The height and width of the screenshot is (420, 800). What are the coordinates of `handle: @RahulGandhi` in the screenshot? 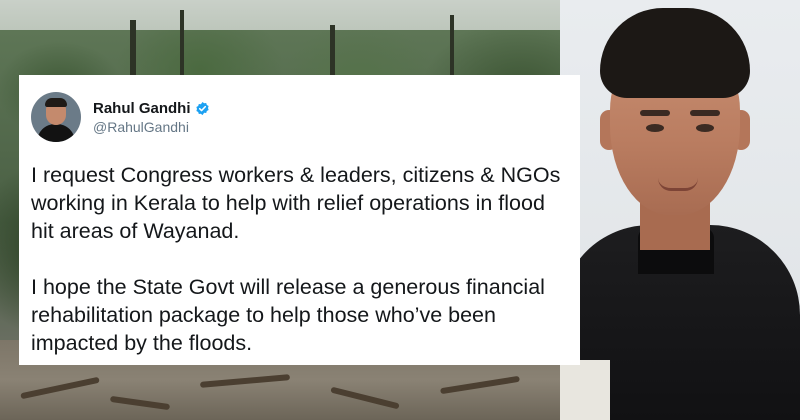 It's located at (151, 127).